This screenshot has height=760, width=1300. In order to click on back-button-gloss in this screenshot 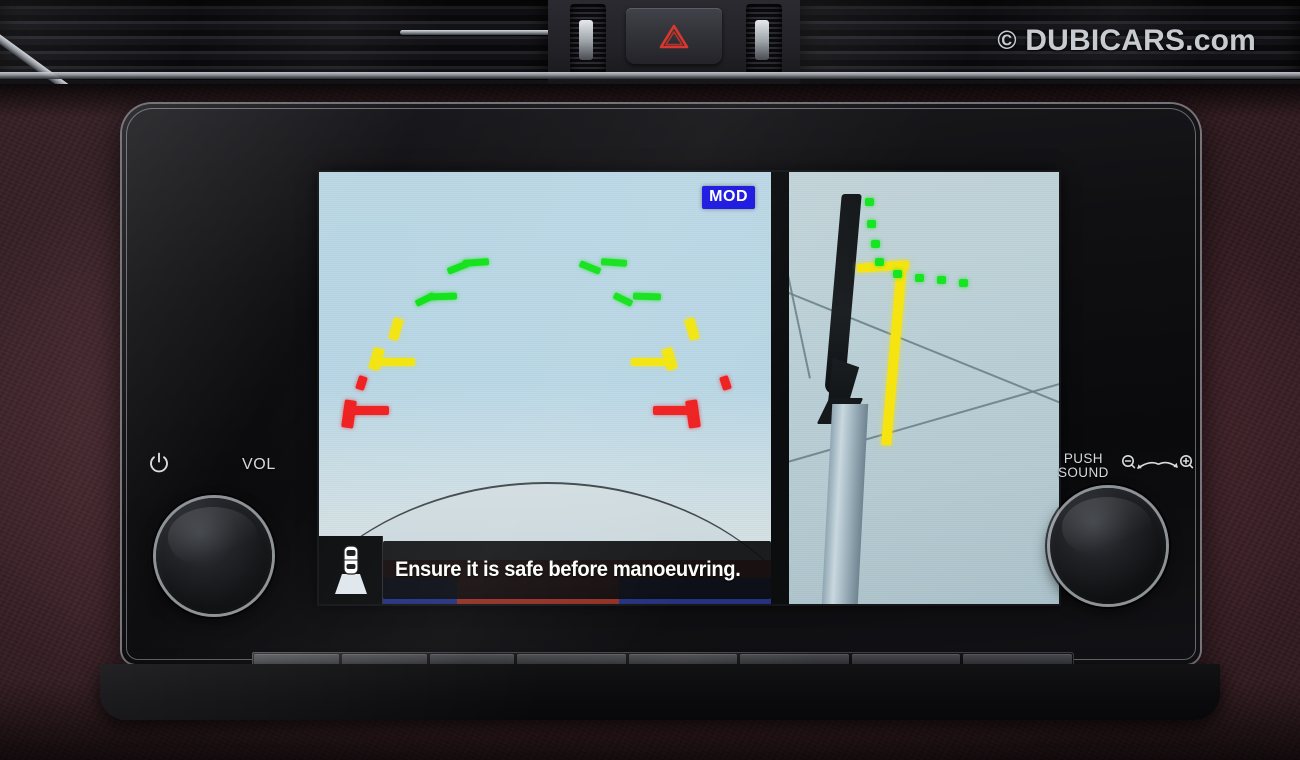, I will do `click(1017, 659)`.